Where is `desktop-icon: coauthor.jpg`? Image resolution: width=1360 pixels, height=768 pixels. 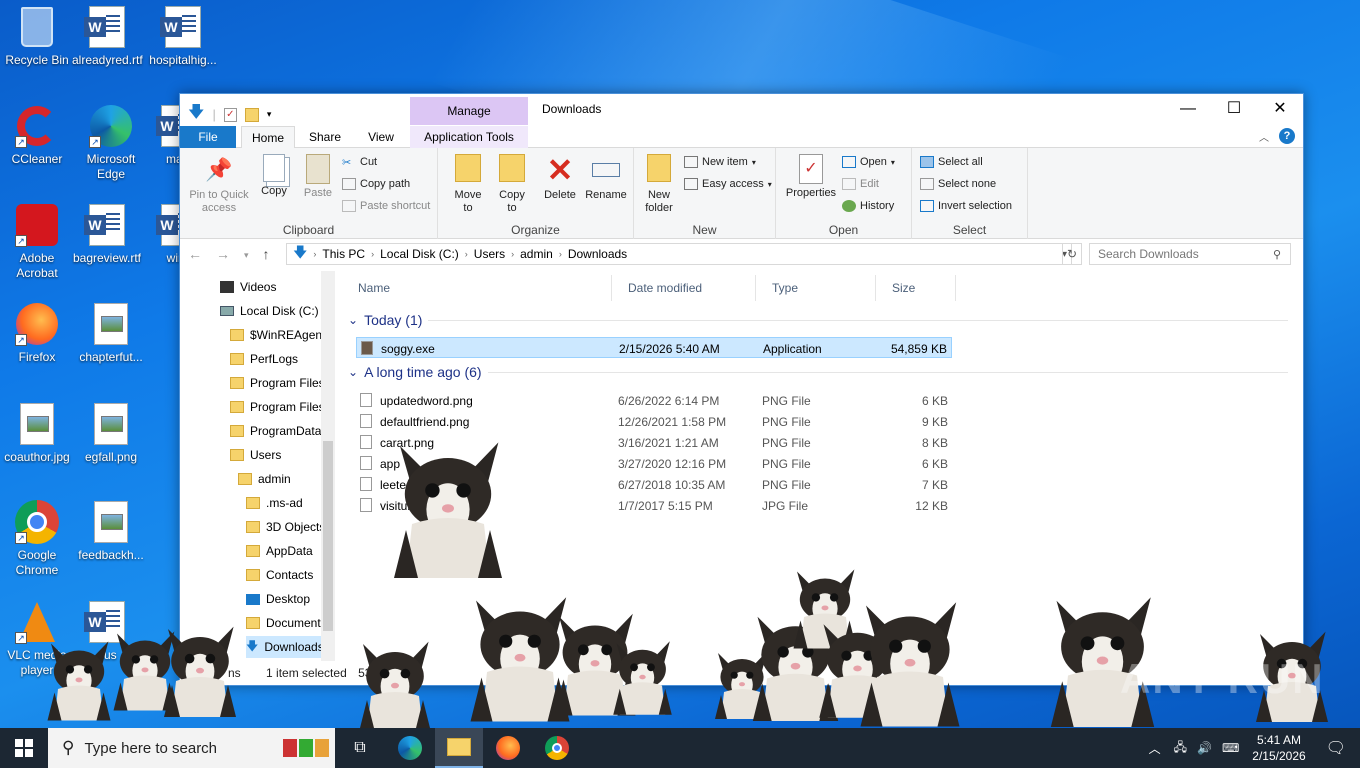 desktop-icon: coauthor.jpg is located at coordinates (37, 433).